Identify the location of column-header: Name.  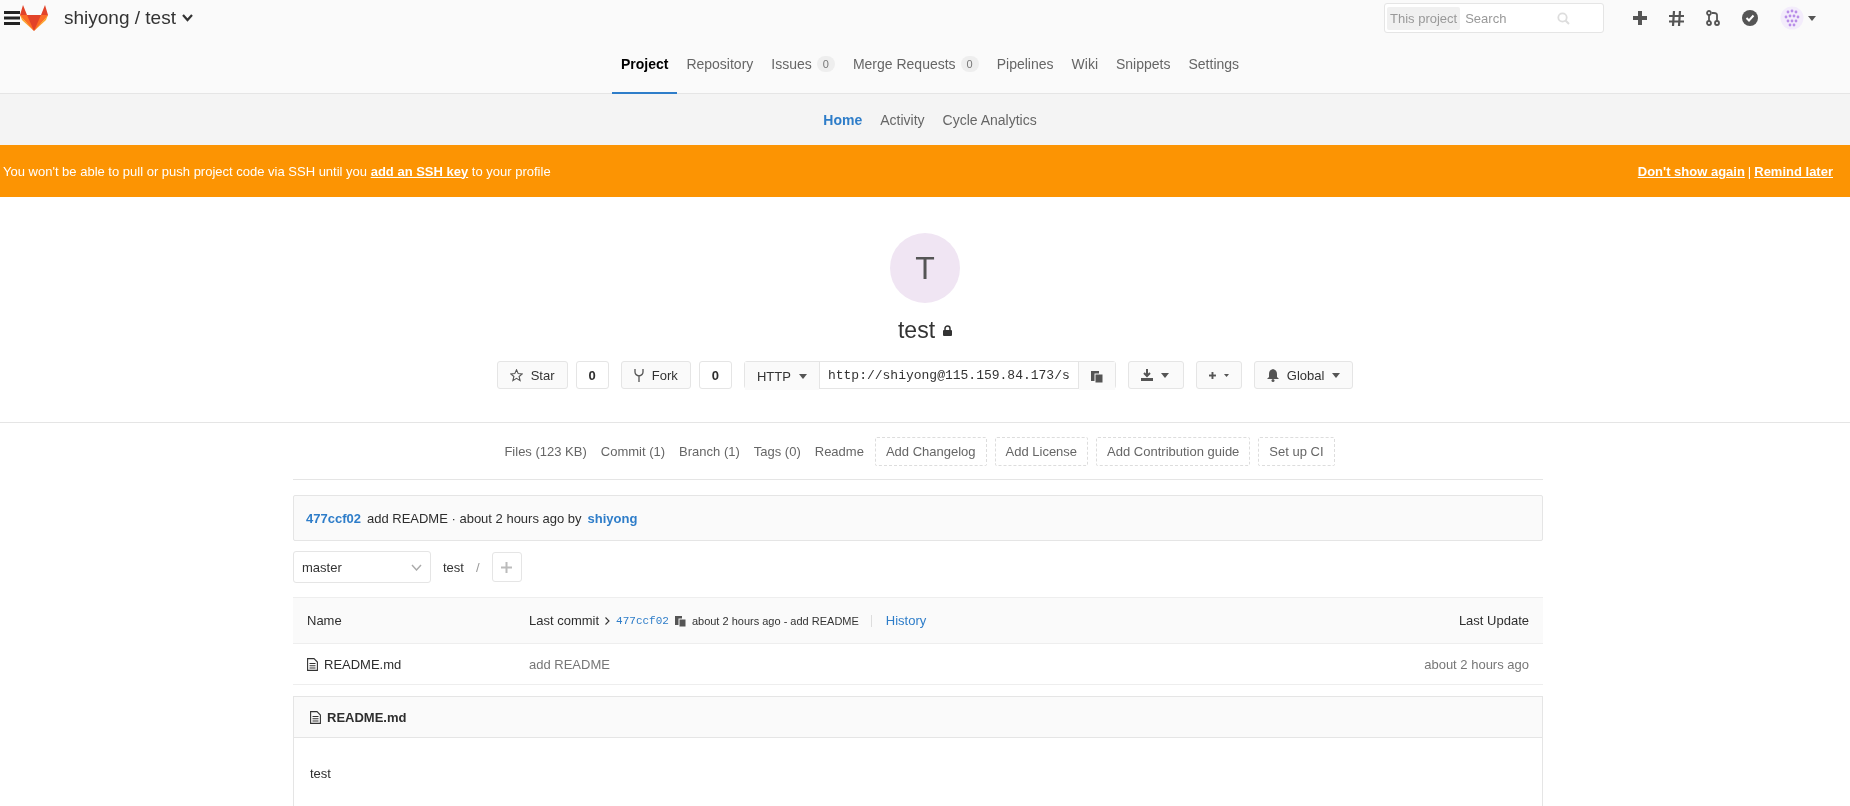
(325, 620).